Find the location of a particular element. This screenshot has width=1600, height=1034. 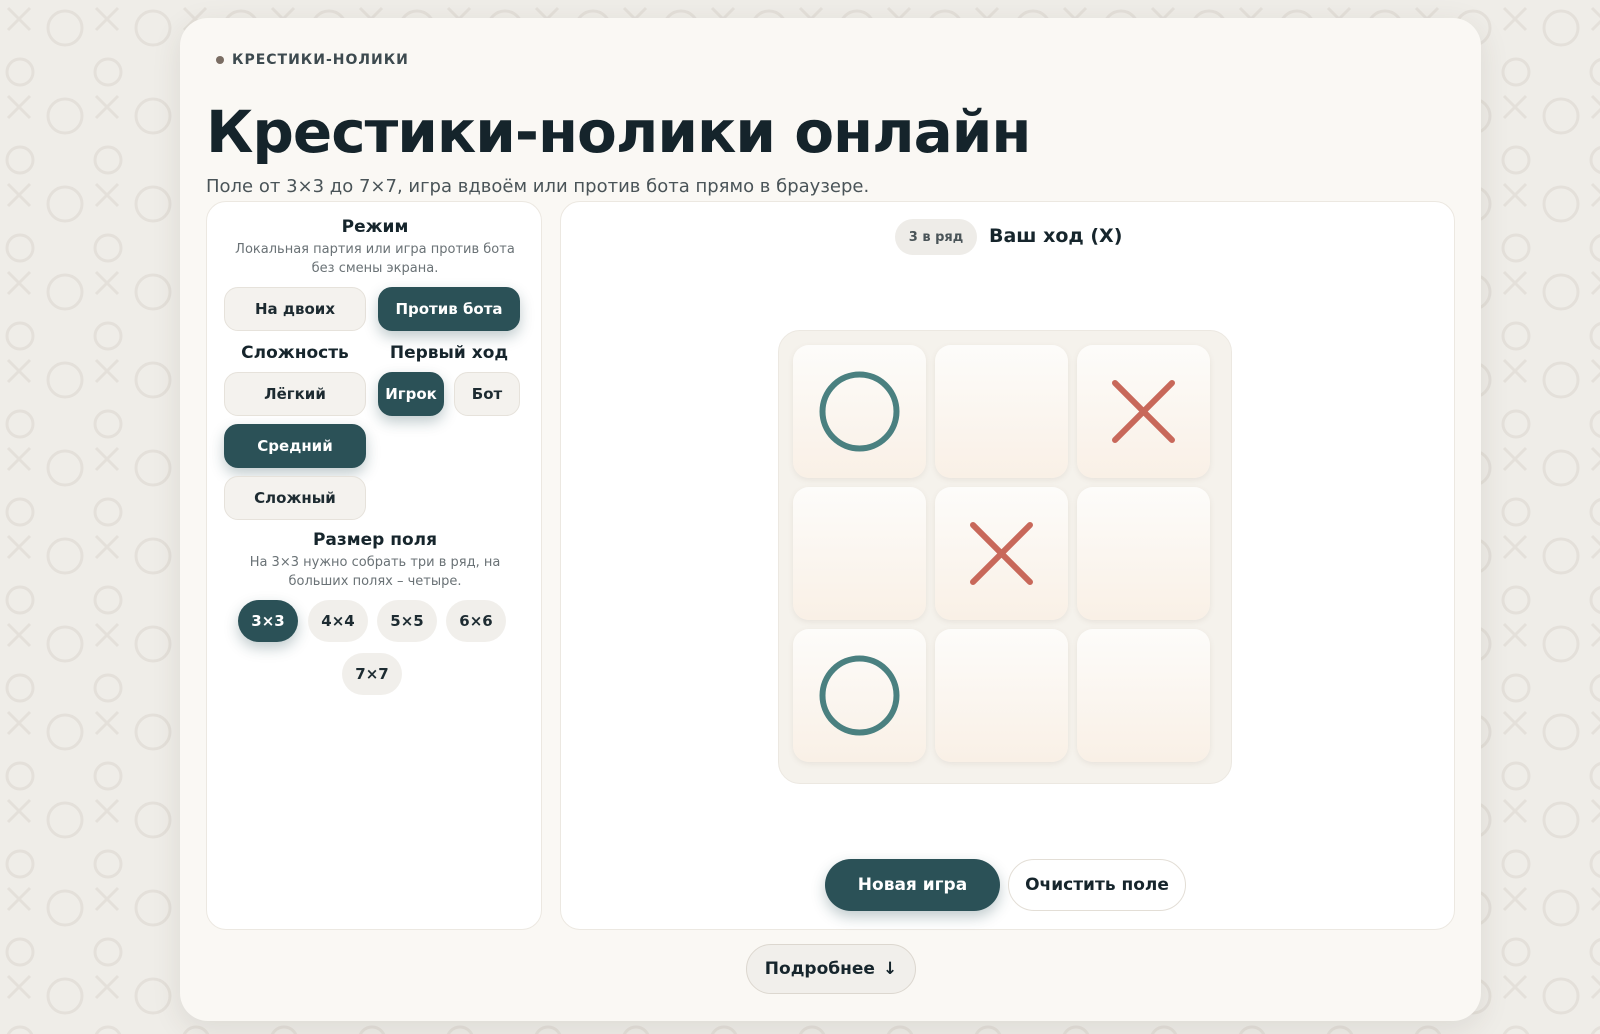

more-button: Подробнее ↓ is located at coordinates (831, 969).